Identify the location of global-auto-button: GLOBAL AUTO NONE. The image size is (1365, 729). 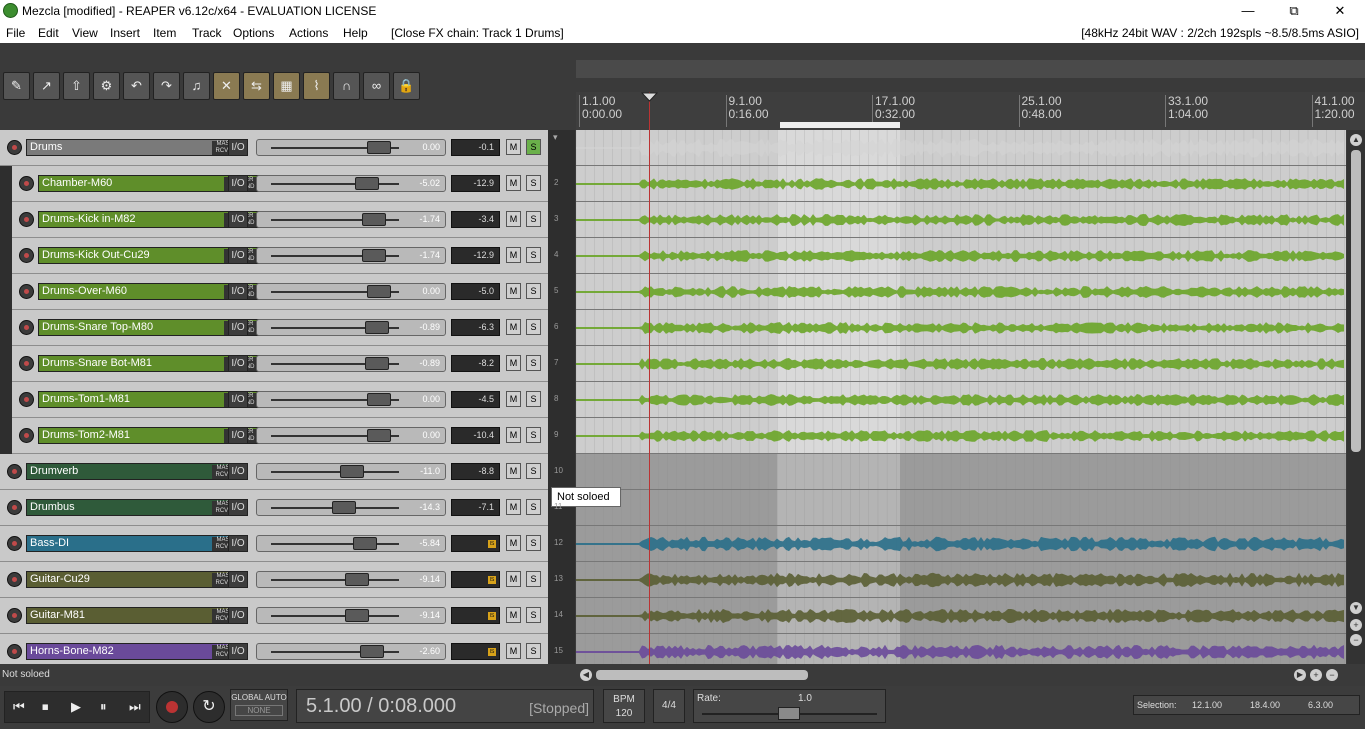
(259, 705).